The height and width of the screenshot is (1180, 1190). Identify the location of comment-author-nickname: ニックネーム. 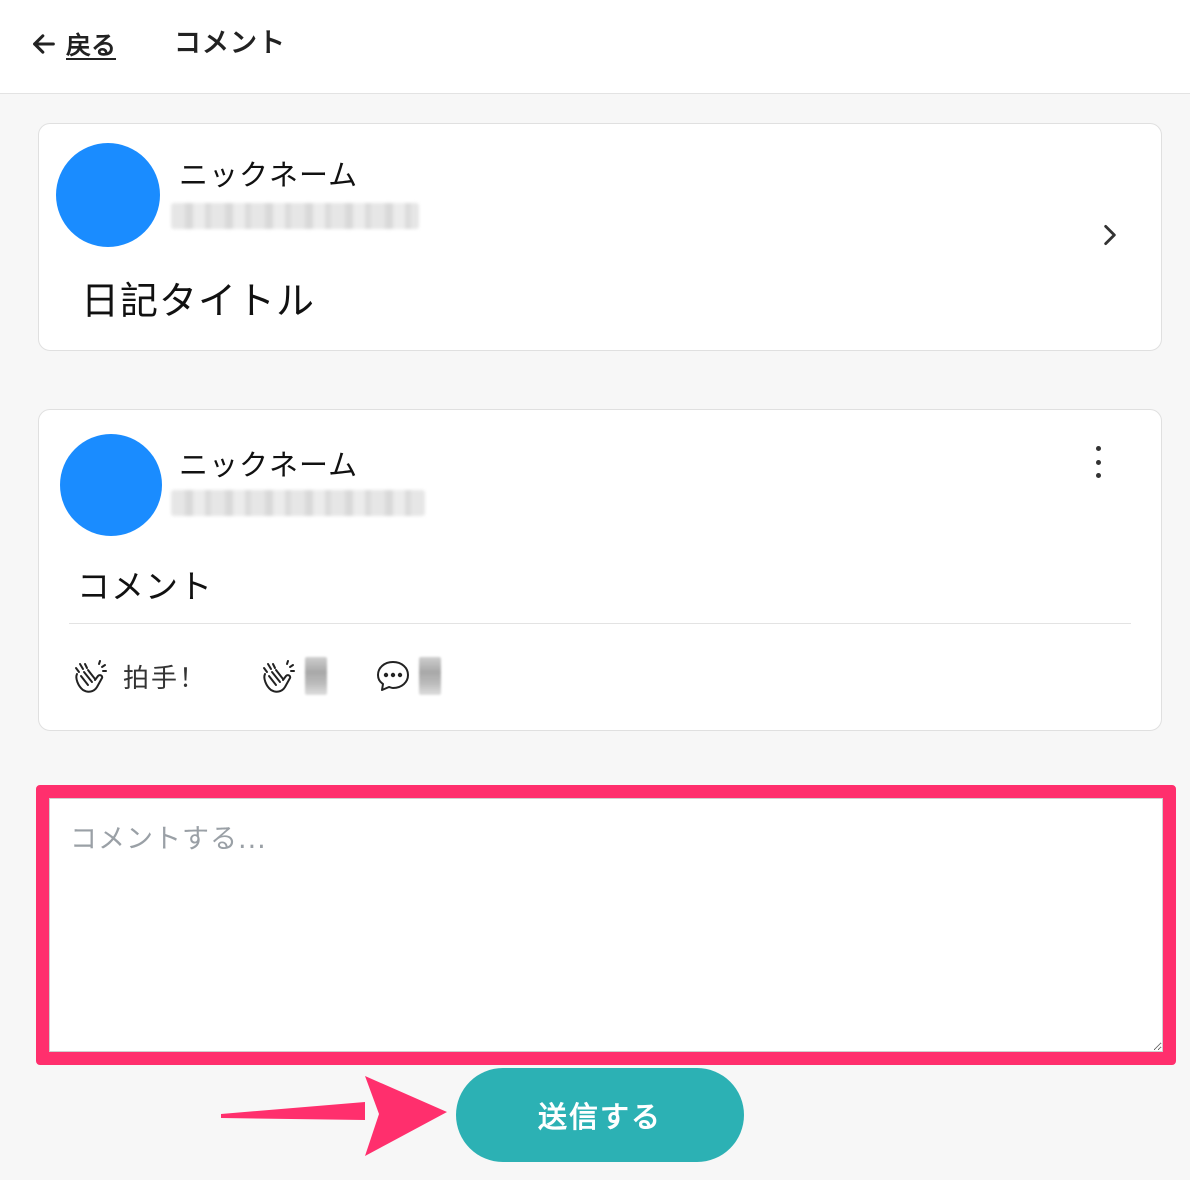
(269, 465).